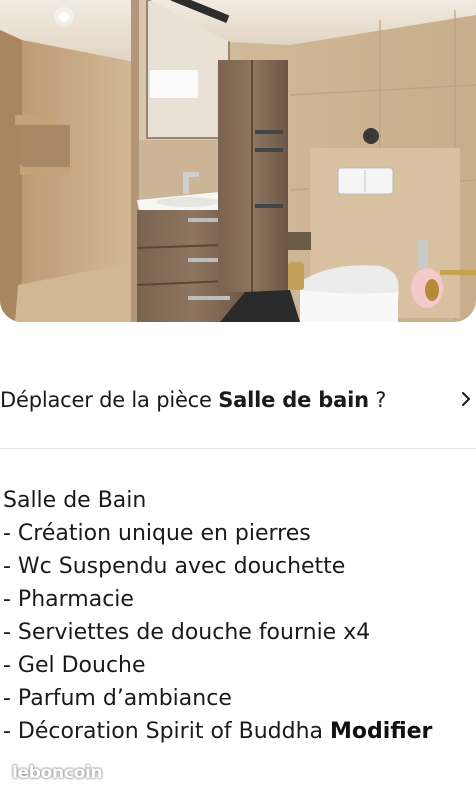 The height and width of the screenshot is (800, 476). Describe the element at coordinates (167, 731) in the screenshot. I see `description-line: - Décoration Spirit of Buddha` at that location.